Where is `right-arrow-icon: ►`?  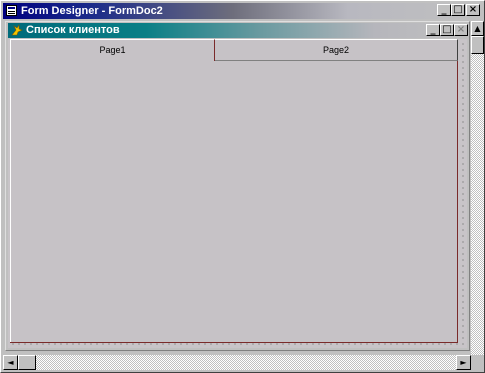
right-arrow-icon: ► is located at coordinates (463, 362).